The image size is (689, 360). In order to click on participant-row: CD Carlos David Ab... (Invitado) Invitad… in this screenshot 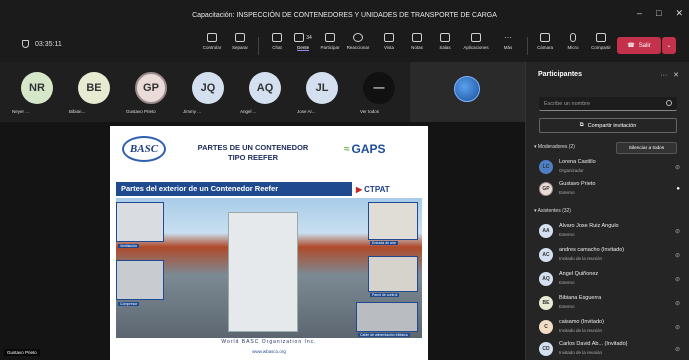, I will do `click(611, 350)`.